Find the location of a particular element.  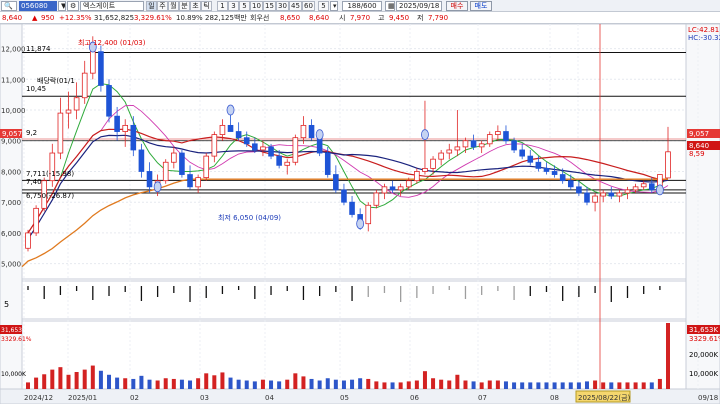

interval-30: 30 is located at coordinates (282, 6).